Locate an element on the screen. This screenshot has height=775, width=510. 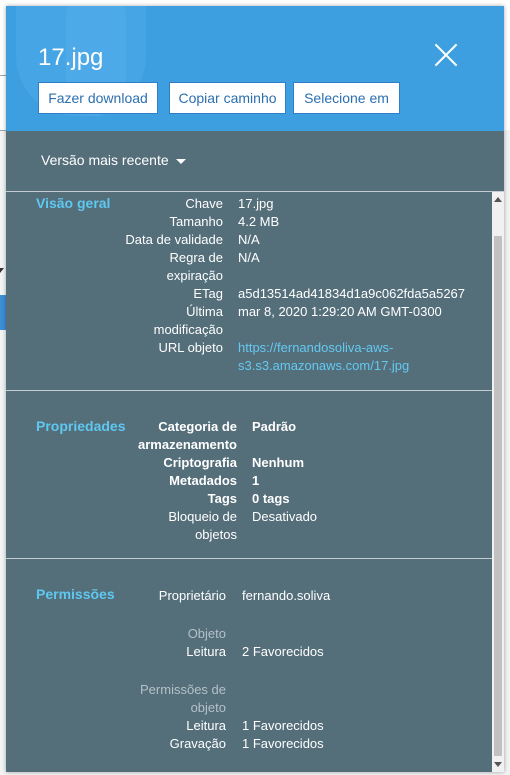
object-url-link-continued: s3.s3.amazonaws.com/17.jpg is located at coordinates (358, 366).